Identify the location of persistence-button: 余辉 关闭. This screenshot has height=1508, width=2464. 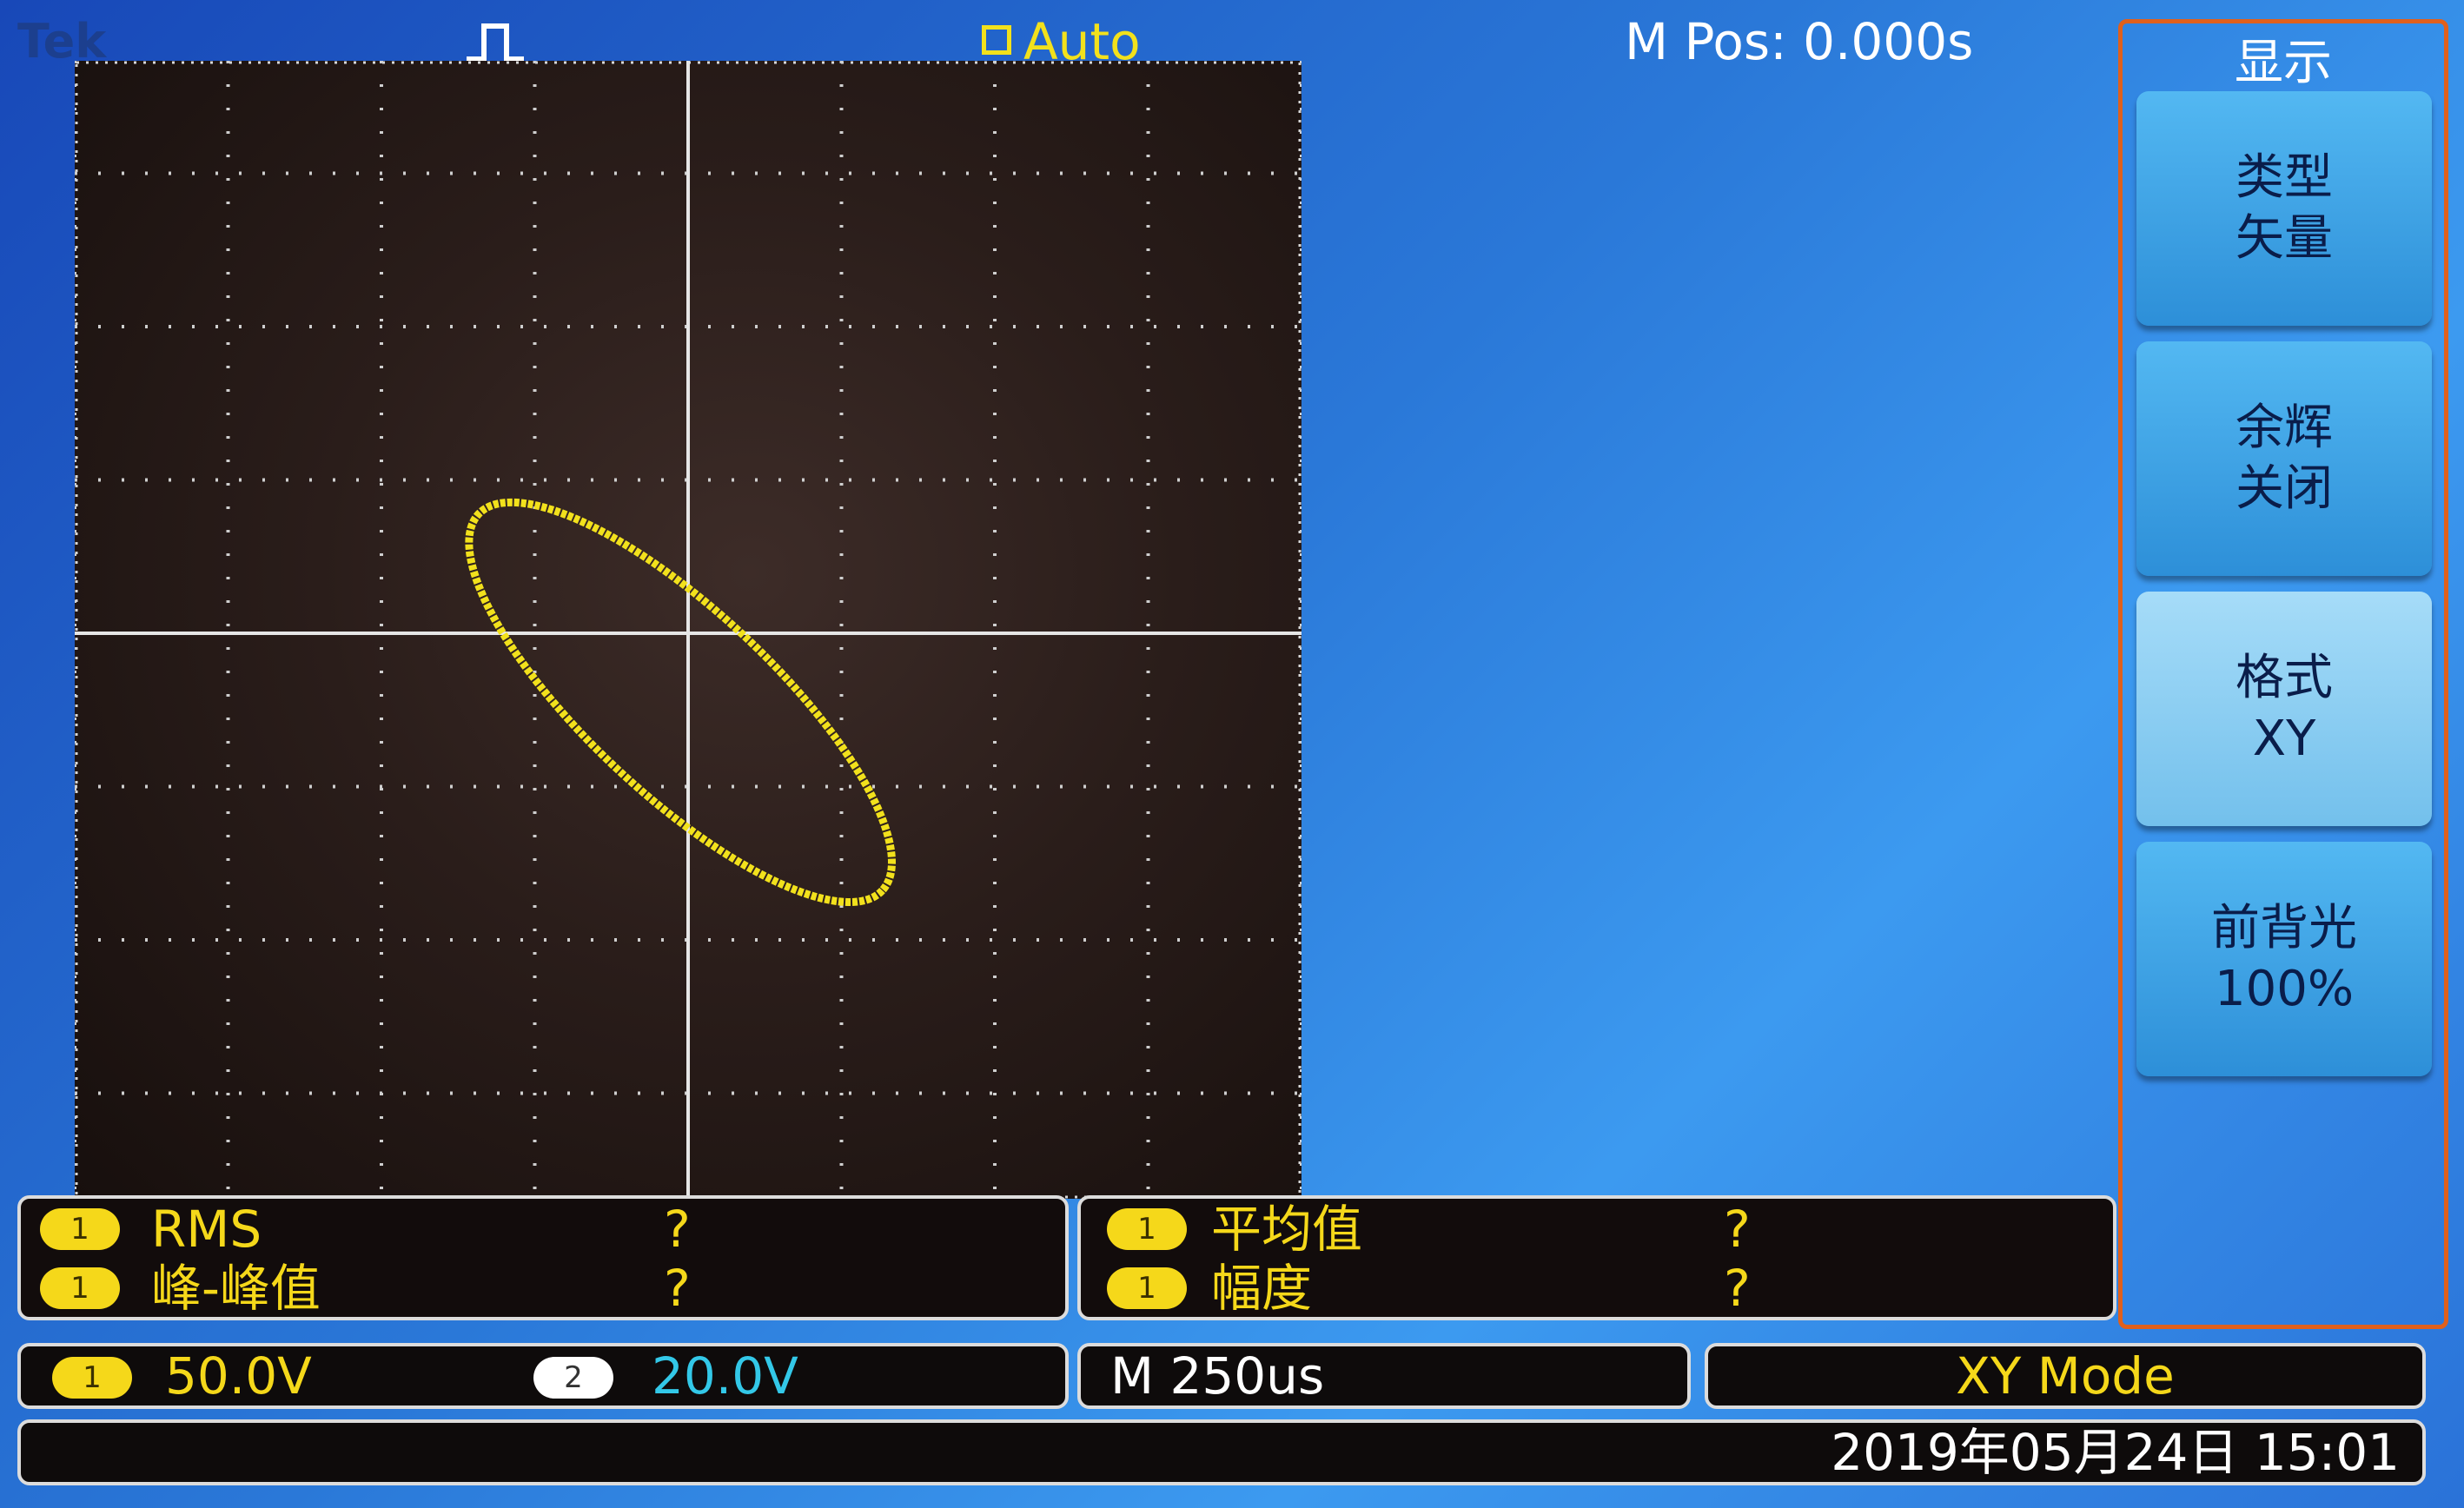
(2284, 458).